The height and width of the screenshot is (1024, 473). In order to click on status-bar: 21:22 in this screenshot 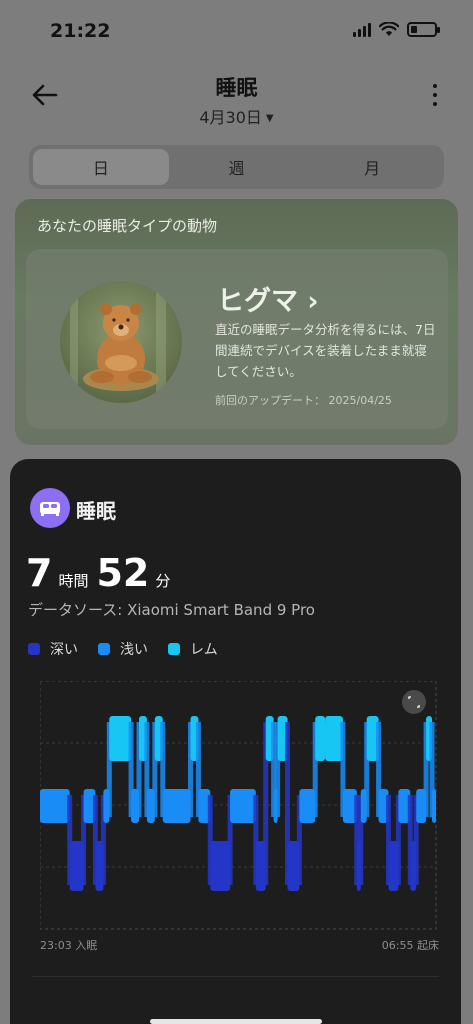, I will do `click(236, 30)`.